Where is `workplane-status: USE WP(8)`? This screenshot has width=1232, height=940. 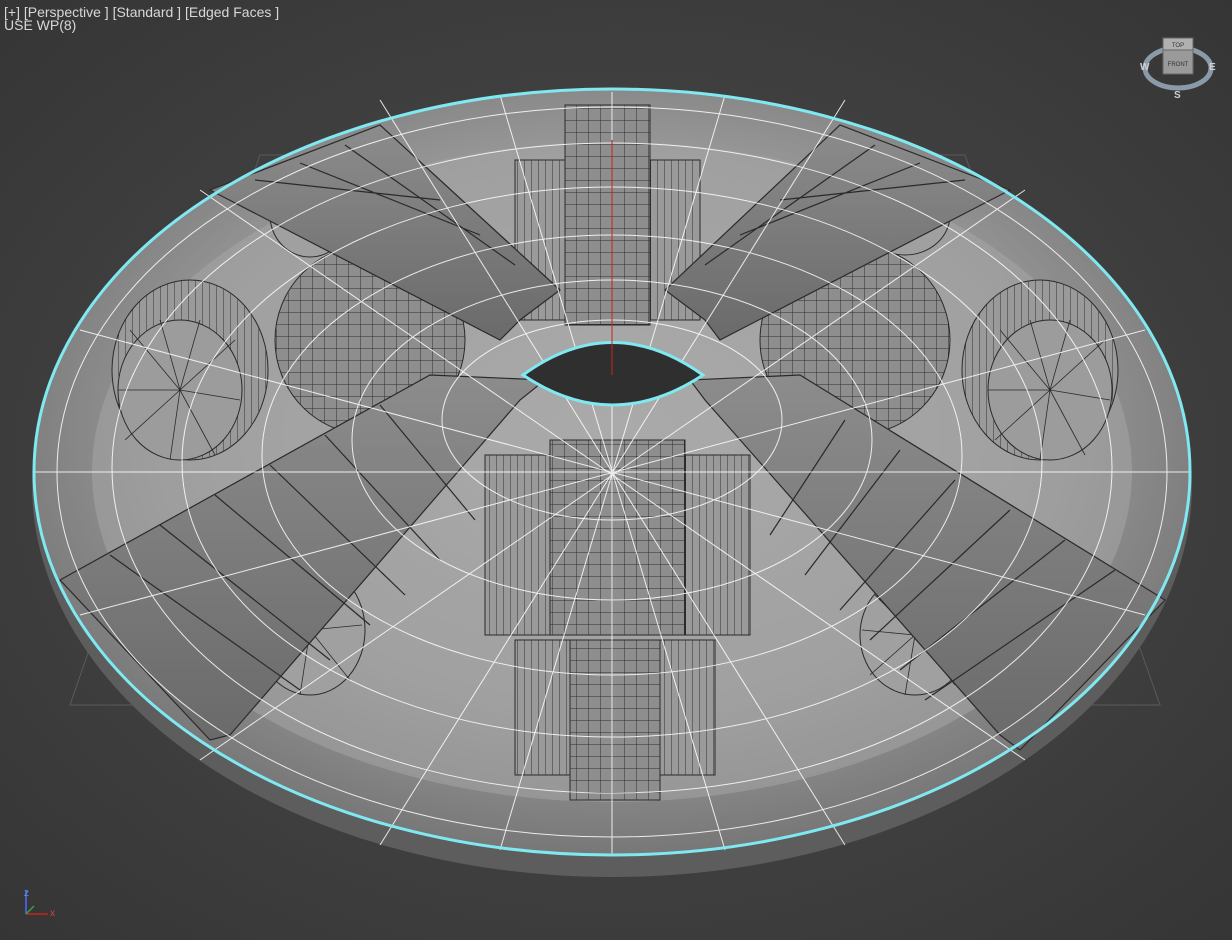
workplane-status: USE WP(8) is located at coordinates (40, 25).